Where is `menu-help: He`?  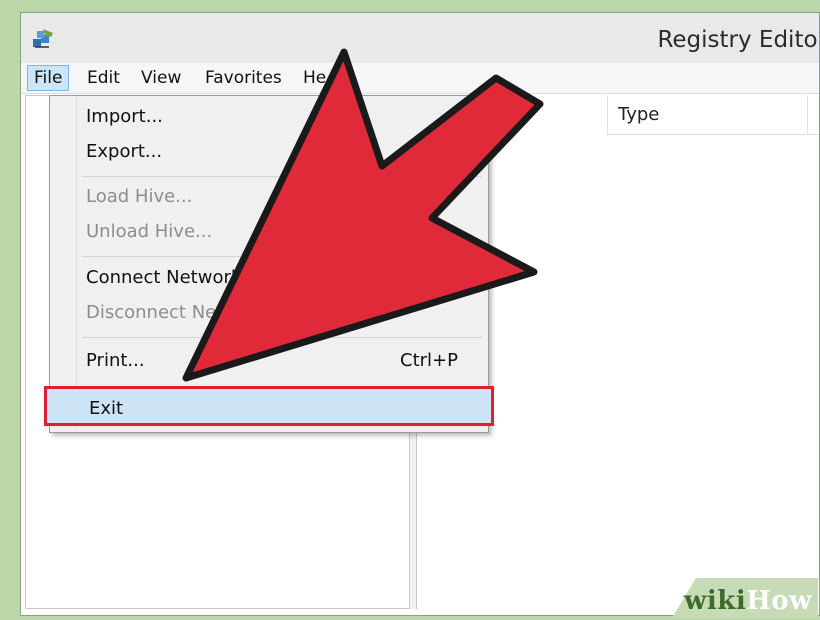
menu-help: He is located at coordinates (314, 78).